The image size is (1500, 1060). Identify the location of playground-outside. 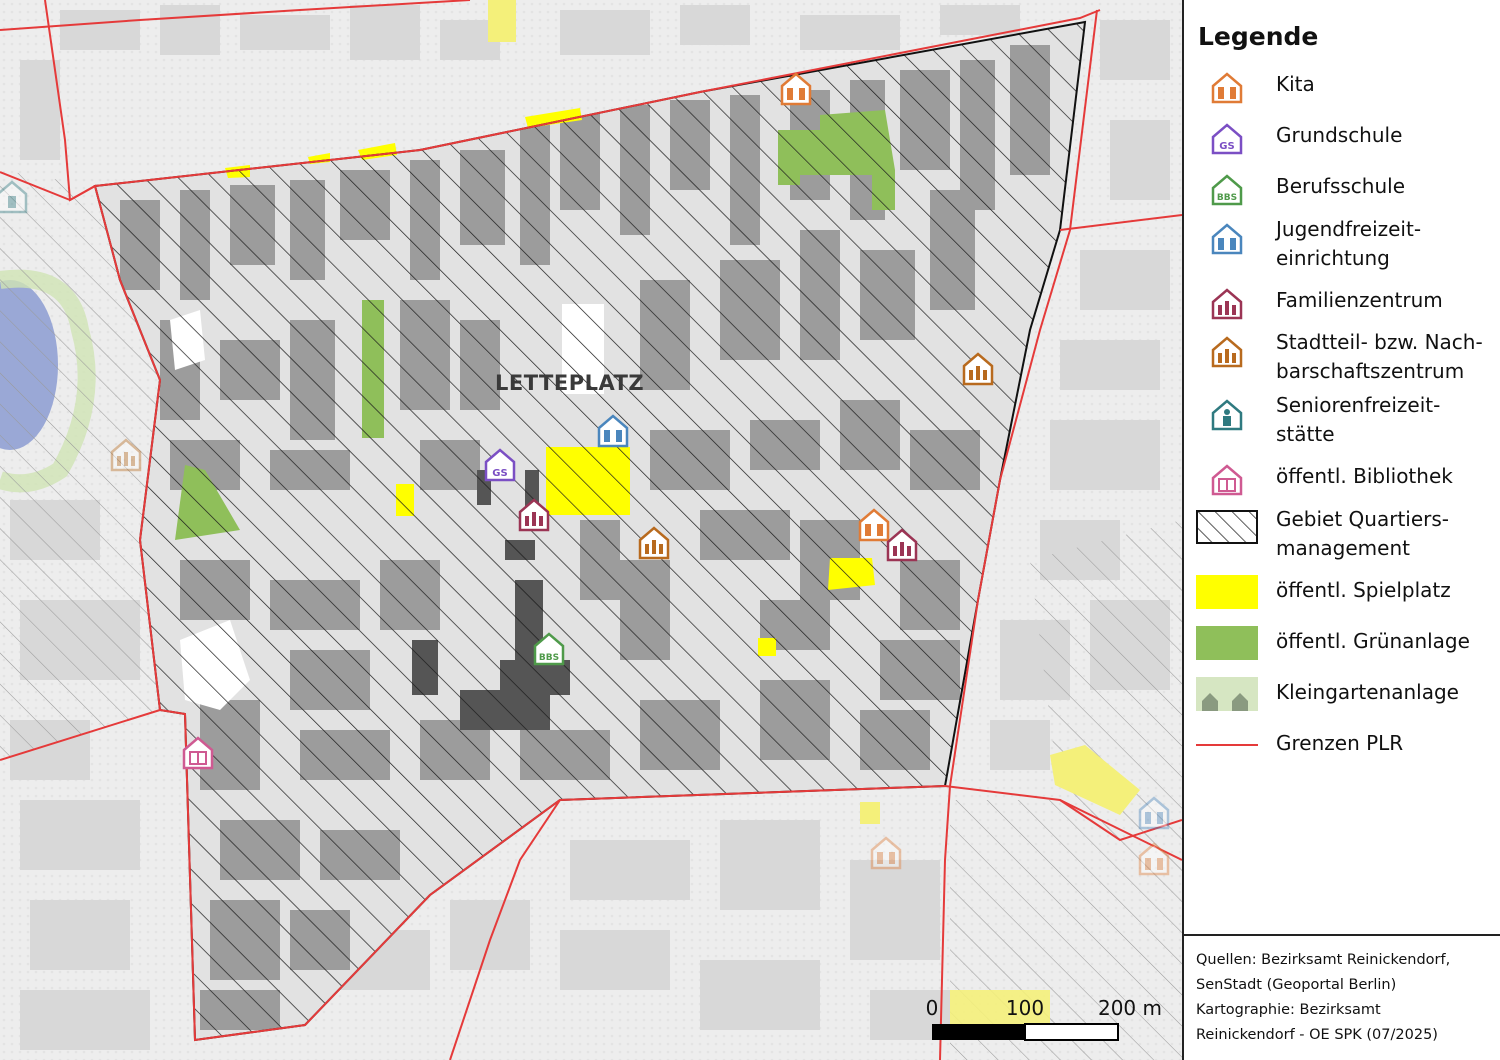
(502, 21).